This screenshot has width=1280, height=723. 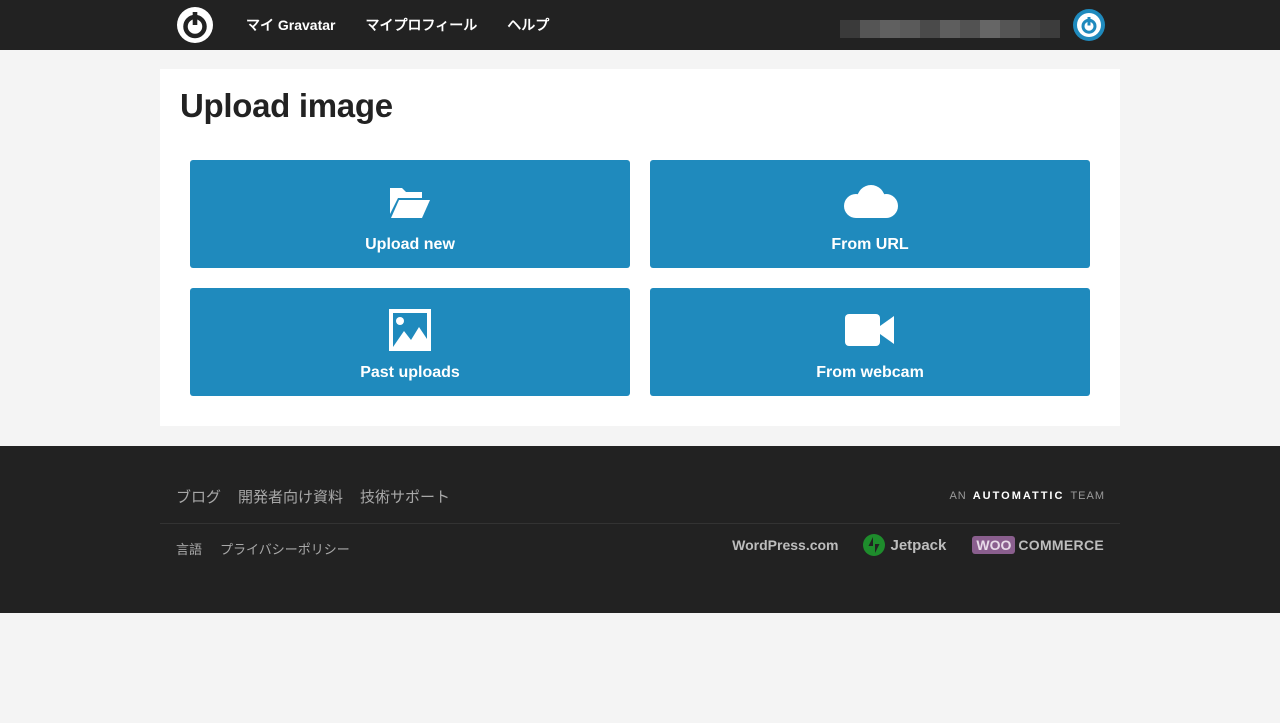 I want to click on woo-badge: WOO, so click(x=994, y=545).